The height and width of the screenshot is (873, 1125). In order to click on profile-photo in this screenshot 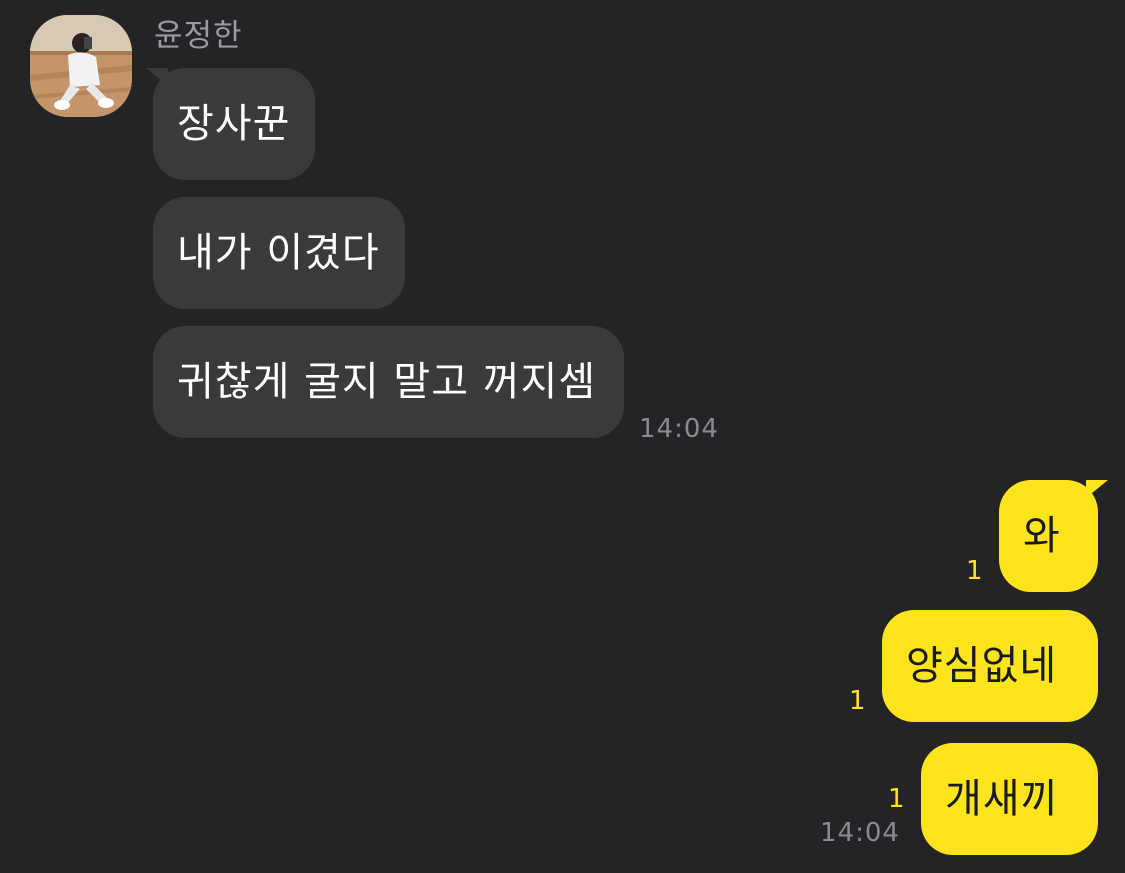, I will do `click(81, 66)`.